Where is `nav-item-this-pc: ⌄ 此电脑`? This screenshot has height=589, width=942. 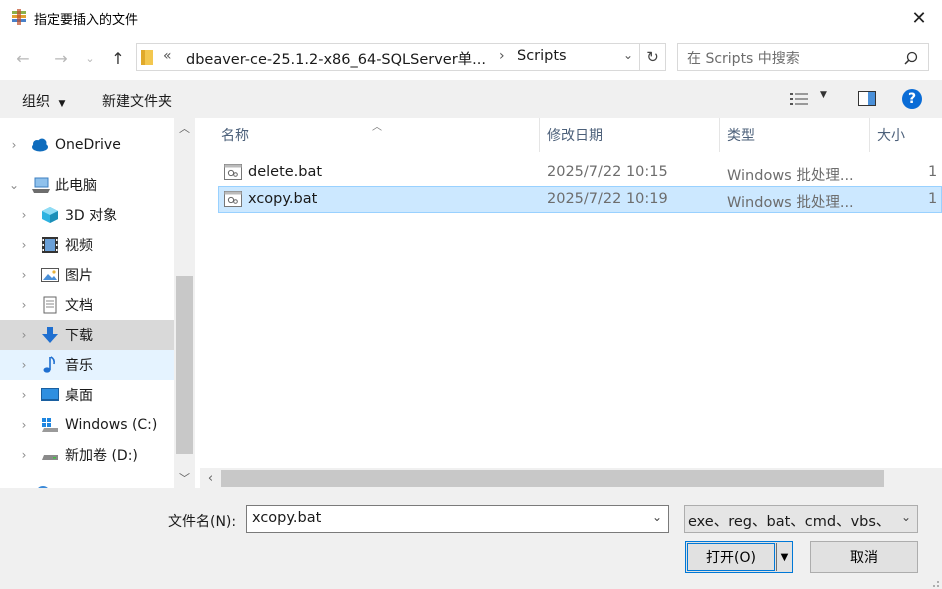
nav-item-this-pc: ⌄ 此电脑 is located at coordinates (87, 185).